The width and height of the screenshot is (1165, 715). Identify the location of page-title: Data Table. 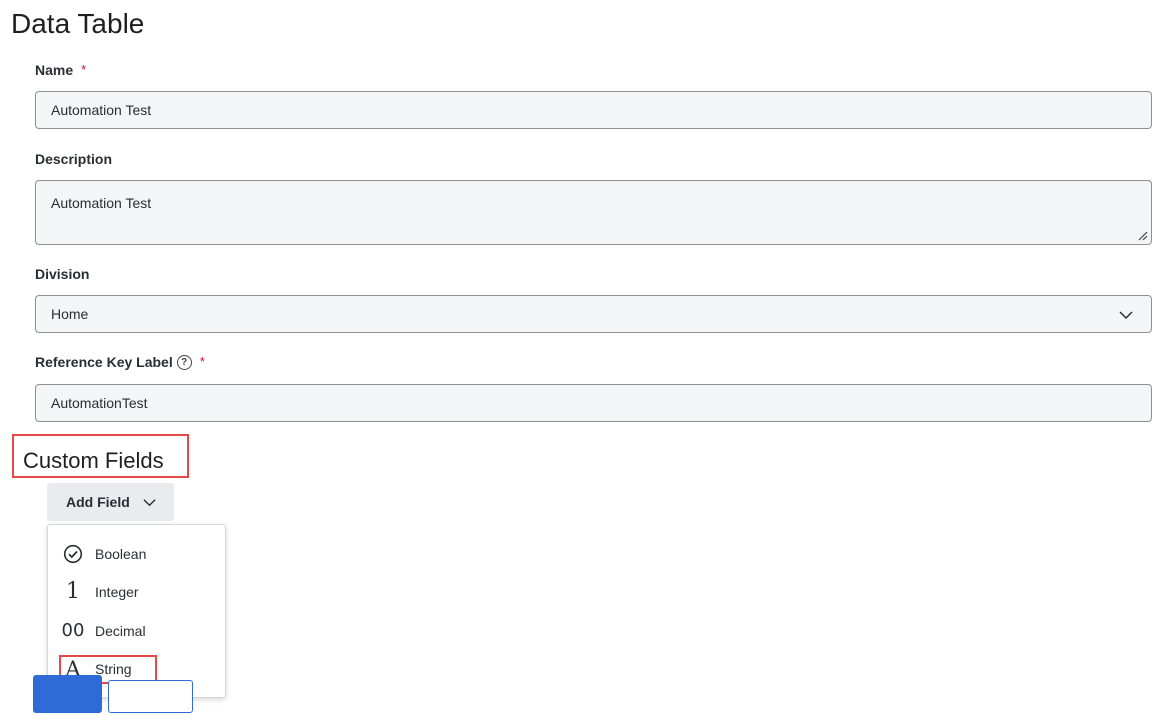
(78, 23).